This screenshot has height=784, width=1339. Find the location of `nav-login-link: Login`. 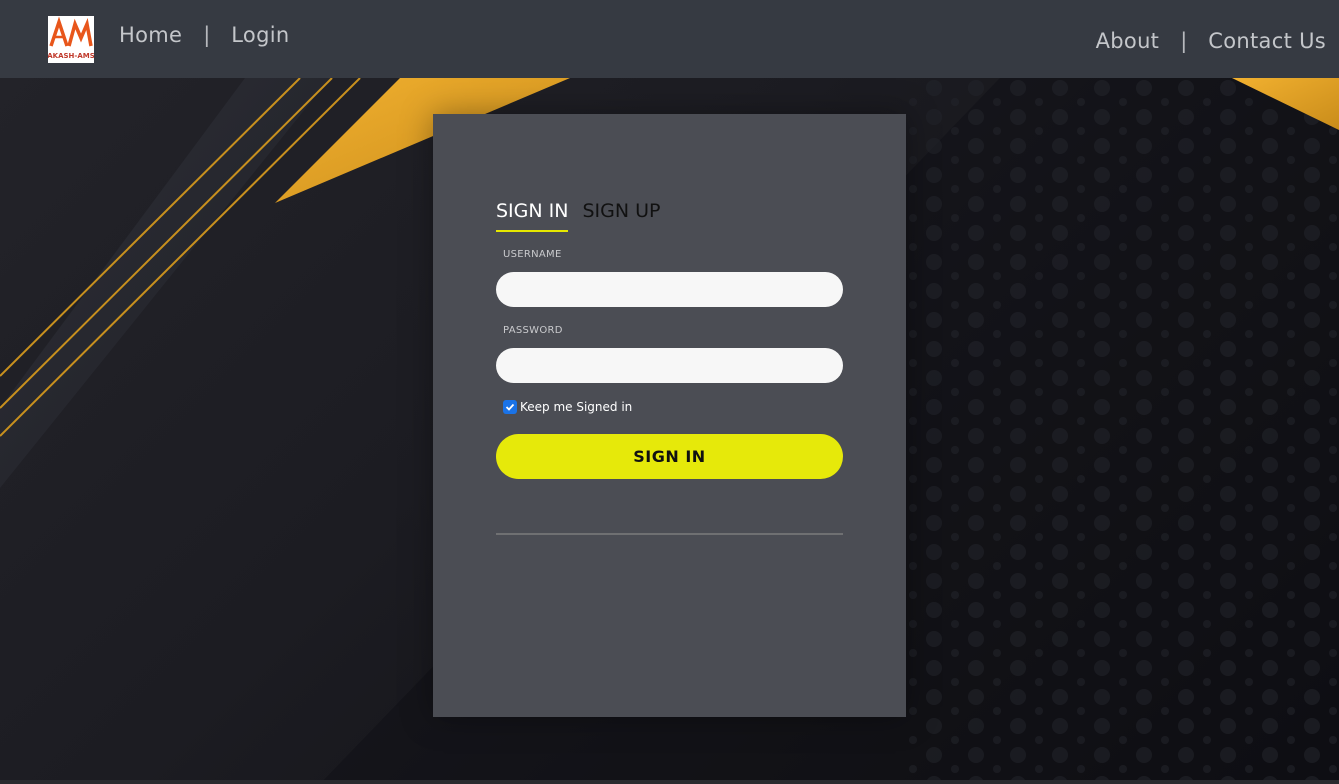

nav-login-link: Login is located at coordinates (260, 35).